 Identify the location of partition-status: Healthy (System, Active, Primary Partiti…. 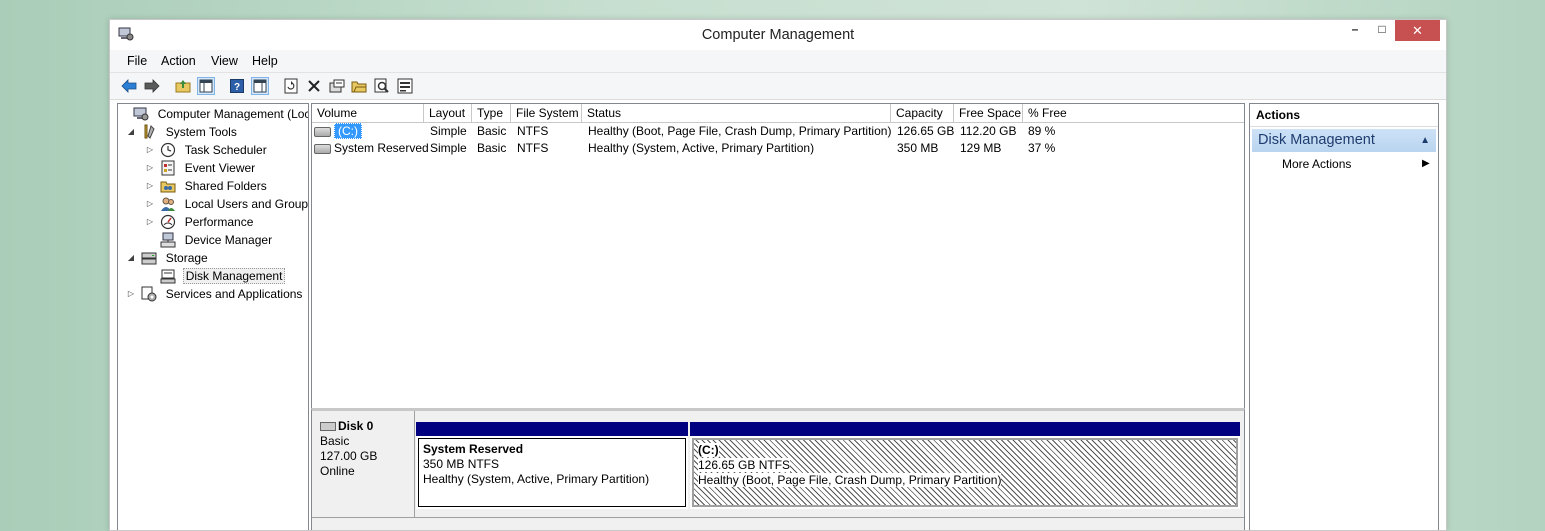
(536, 479).